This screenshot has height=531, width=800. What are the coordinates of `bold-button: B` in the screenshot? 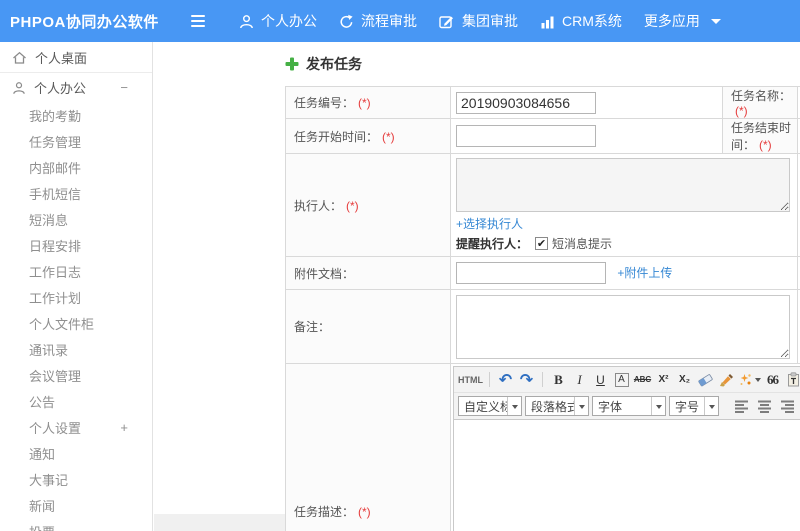 It's located at (558, 379).